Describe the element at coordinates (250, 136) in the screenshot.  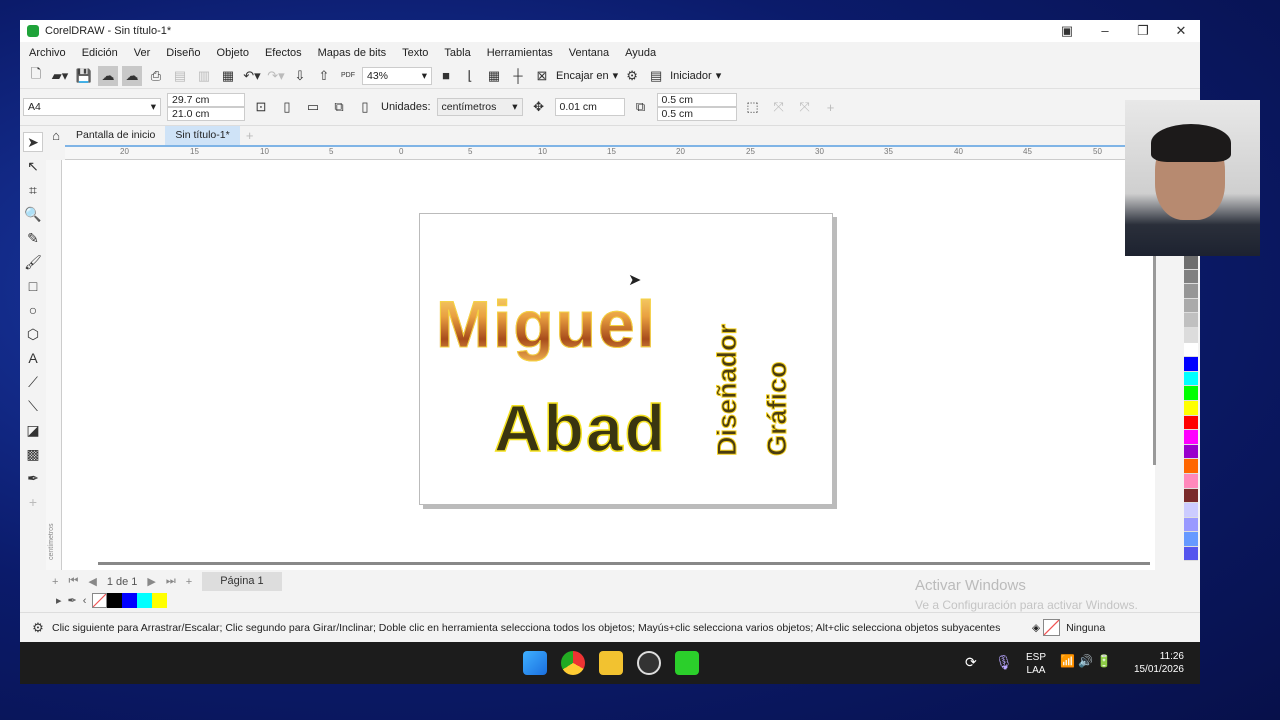
I see `new-tab-icon: +` at that location.